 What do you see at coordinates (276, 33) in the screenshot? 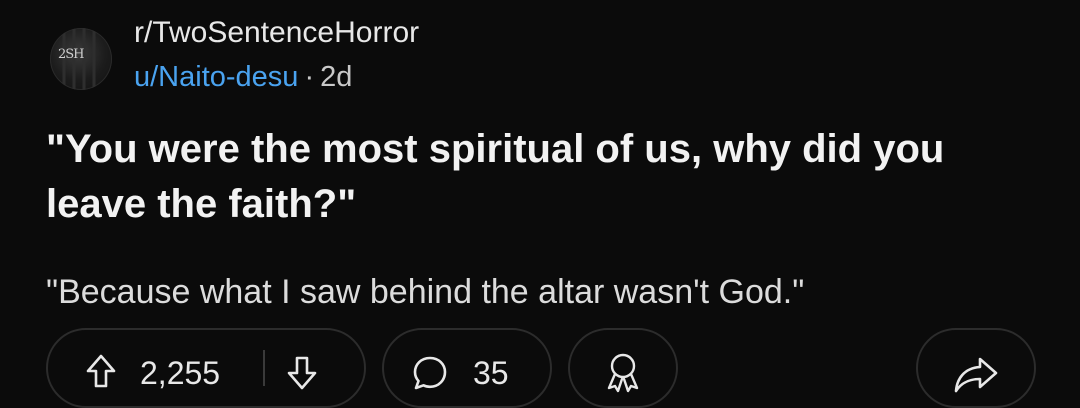
I see `community-name: r/TwoSentenceHorror` at bounding box center [276, 33].